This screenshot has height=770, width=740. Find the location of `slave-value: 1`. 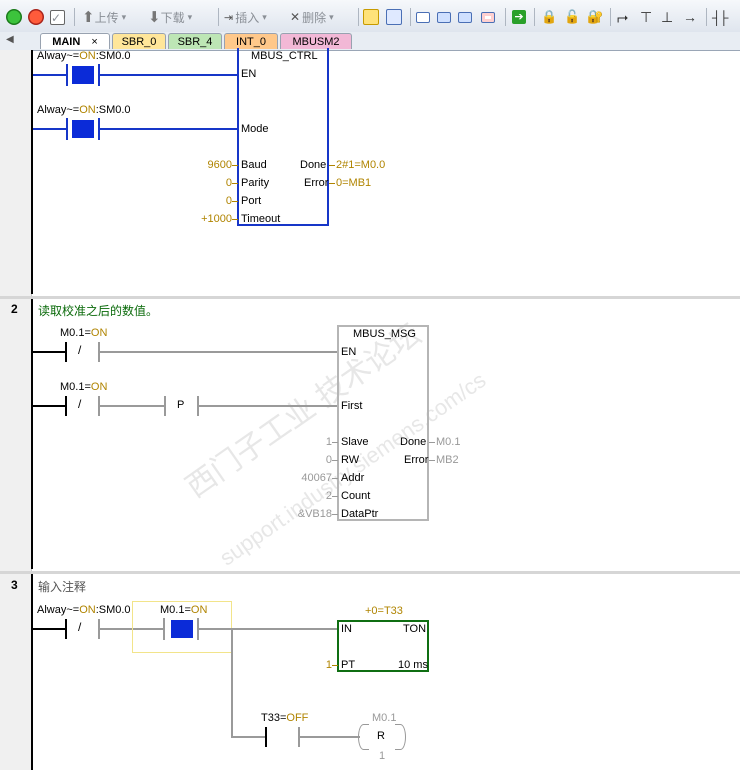

slave-value: 1 is located at coordinates (301, 442).